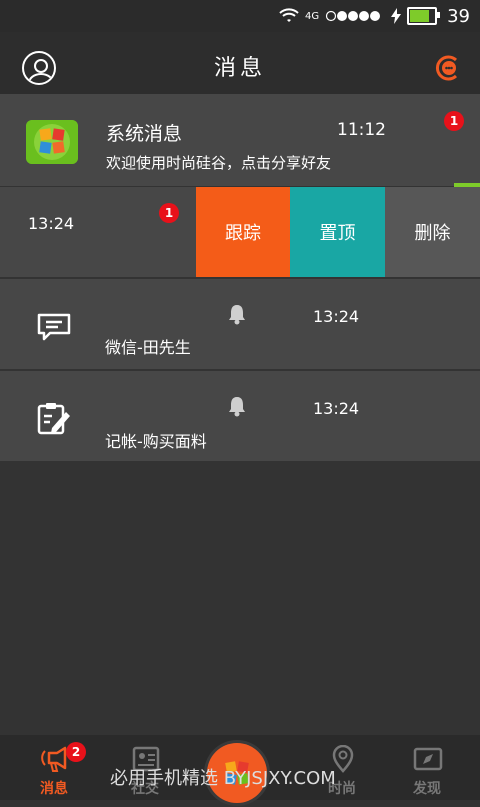 This screenshot has height=807, width=480. Describe the element at coordinates (52, 142) in the screenshot. I see `system-logo-icon` at that location.